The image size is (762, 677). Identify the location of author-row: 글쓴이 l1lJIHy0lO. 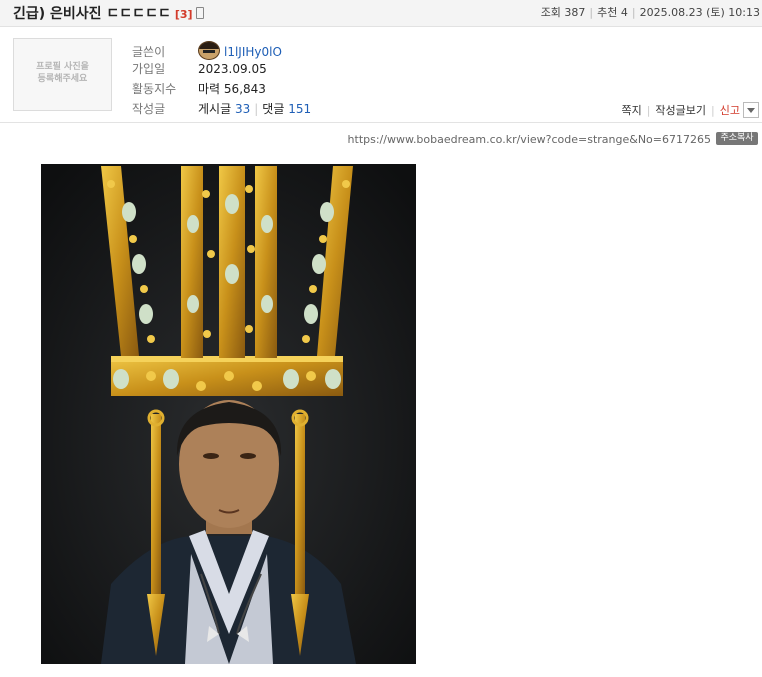
(221, 51).